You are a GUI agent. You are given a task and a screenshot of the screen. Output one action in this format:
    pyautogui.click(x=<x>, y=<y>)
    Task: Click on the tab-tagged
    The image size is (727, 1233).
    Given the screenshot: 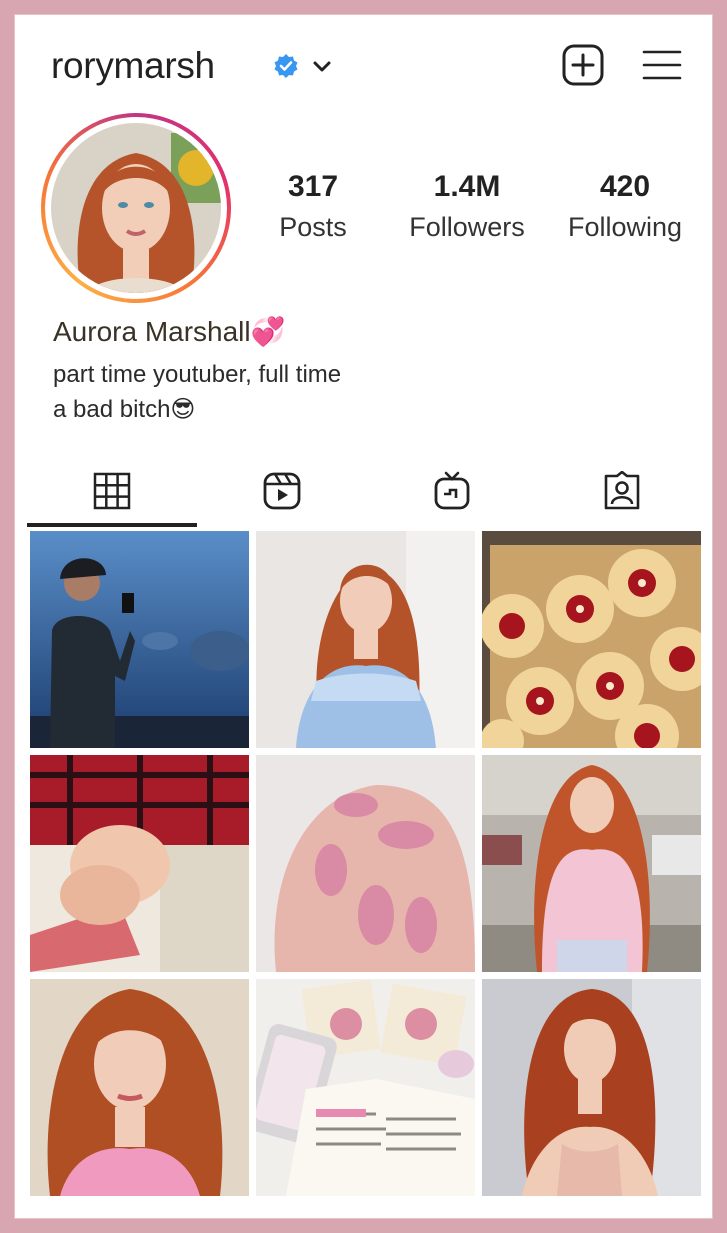 What is the action you would take?
    pyautogui.click(x=622, y=491)
    